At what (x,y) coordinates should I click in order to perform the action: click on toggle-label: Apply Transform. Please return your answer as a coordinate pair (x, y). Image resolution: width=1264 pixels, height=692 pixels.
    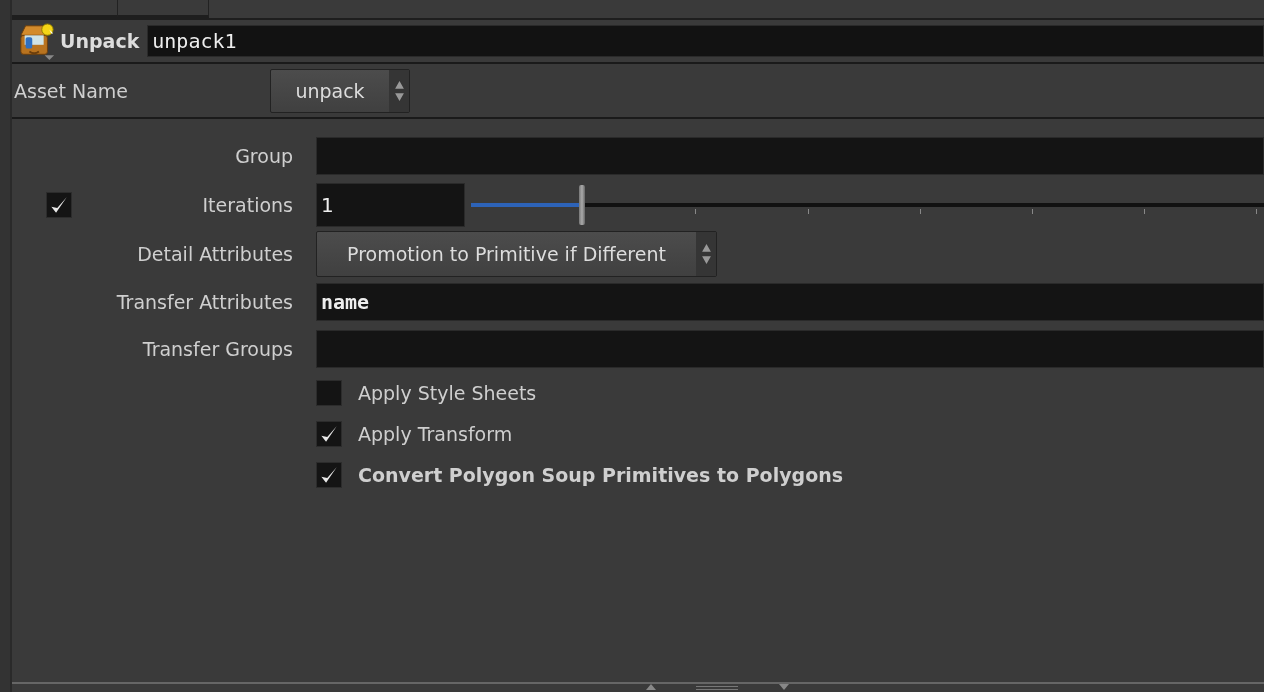
    Looking at the image, I should click on (435, 433).